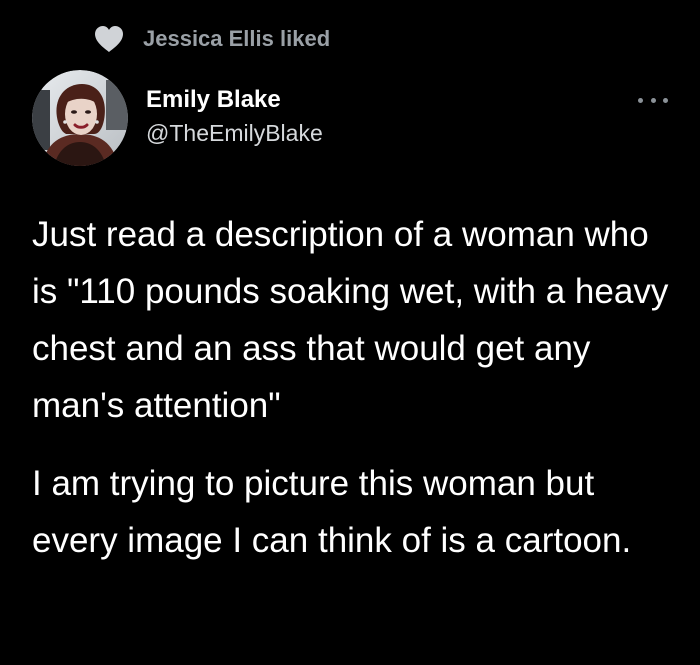 The width and height of the screenshot is (700, 665). What do you see at coordinates (213, 100) in the screenshot?
I see `author-display-name: Emily Blake` at bounding box center [213, 100].